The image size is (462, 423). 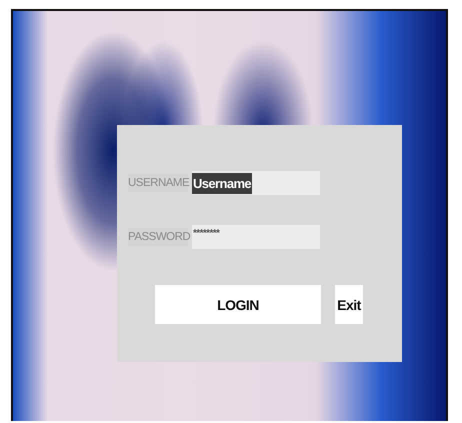 I want to click on field-label: USERNAME, so click(x=158, y=183).